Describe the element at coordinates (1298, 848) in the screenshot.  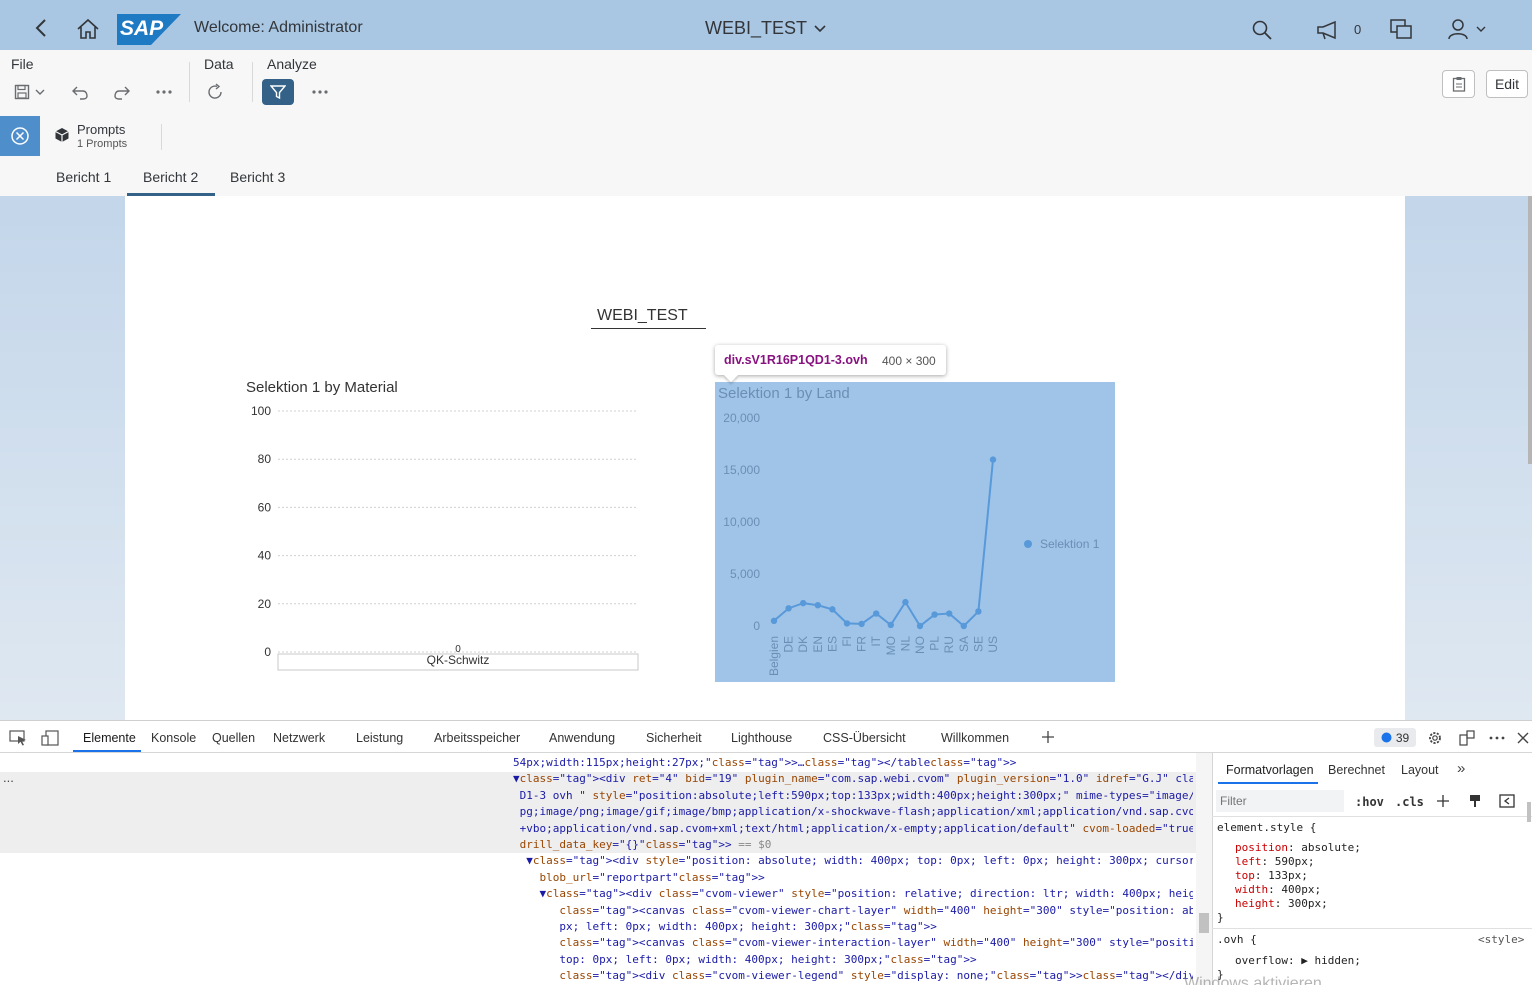
I see `css-property: position: absolute;` at that location.